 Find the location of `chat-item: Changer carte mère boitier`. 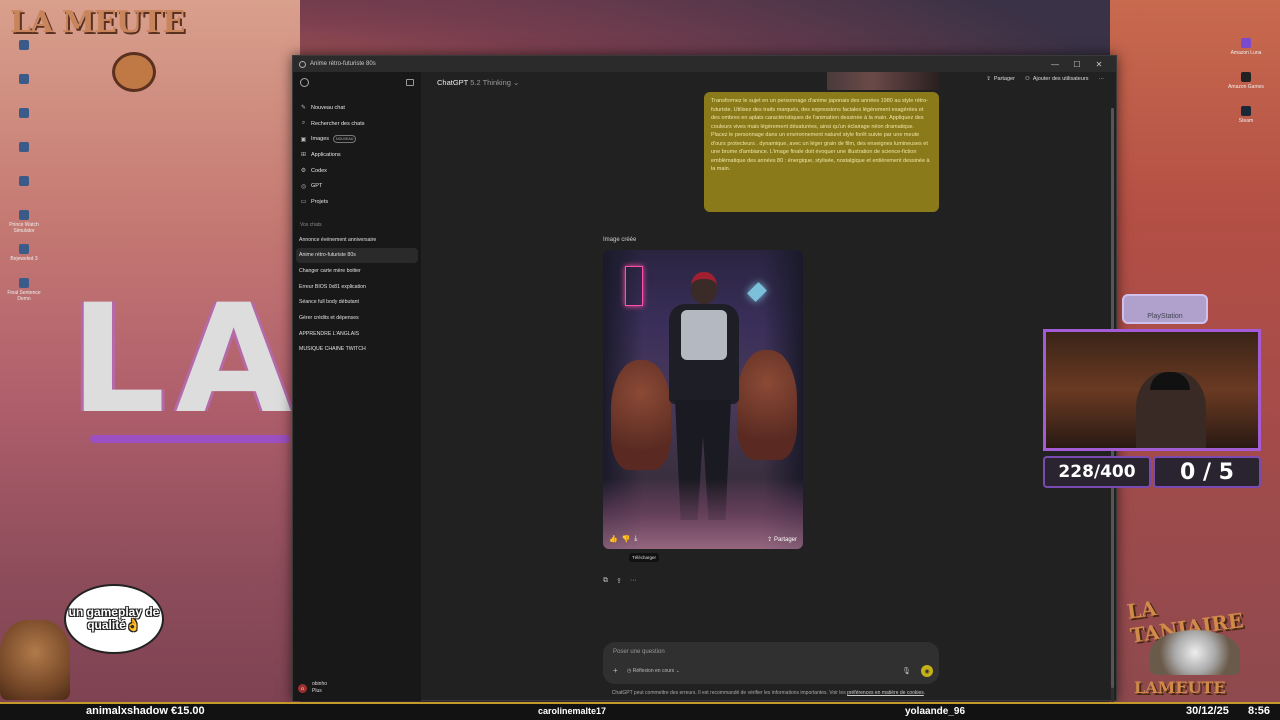

chat-item: Changer carte mère boitier is located at coordinates (357, 271).